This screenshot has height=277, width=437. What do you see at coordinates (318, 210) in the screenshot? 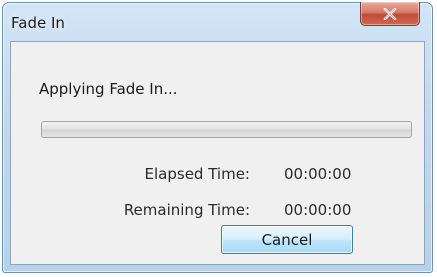
I see `remaining-time-value: 00:00:00` at bounding box center [318, 210].